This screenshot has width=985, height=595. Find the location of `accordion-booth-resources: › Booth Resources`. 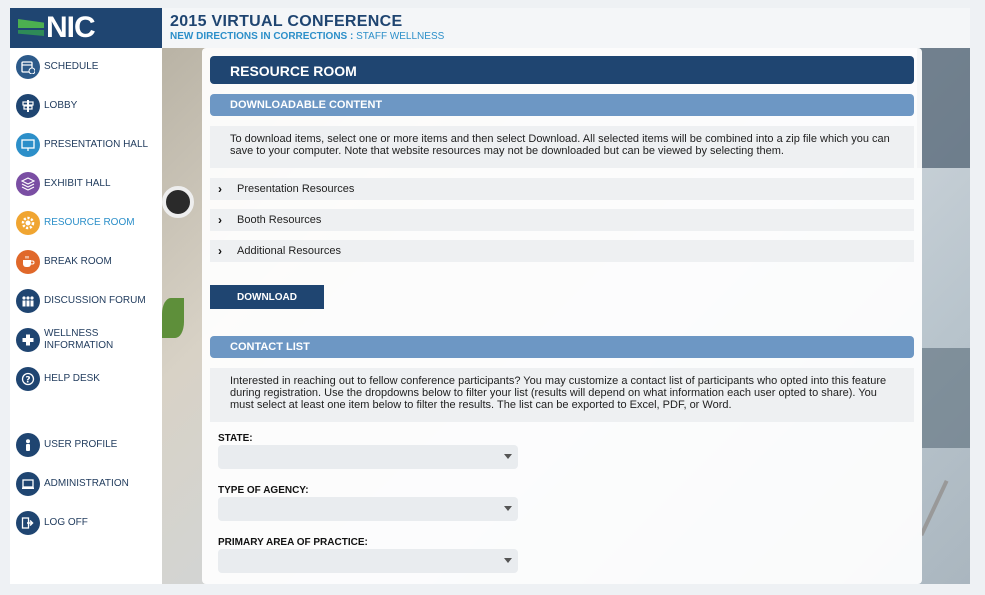

accordion-booth-resources: › Booth Resources is located at coordinates (562, 220).